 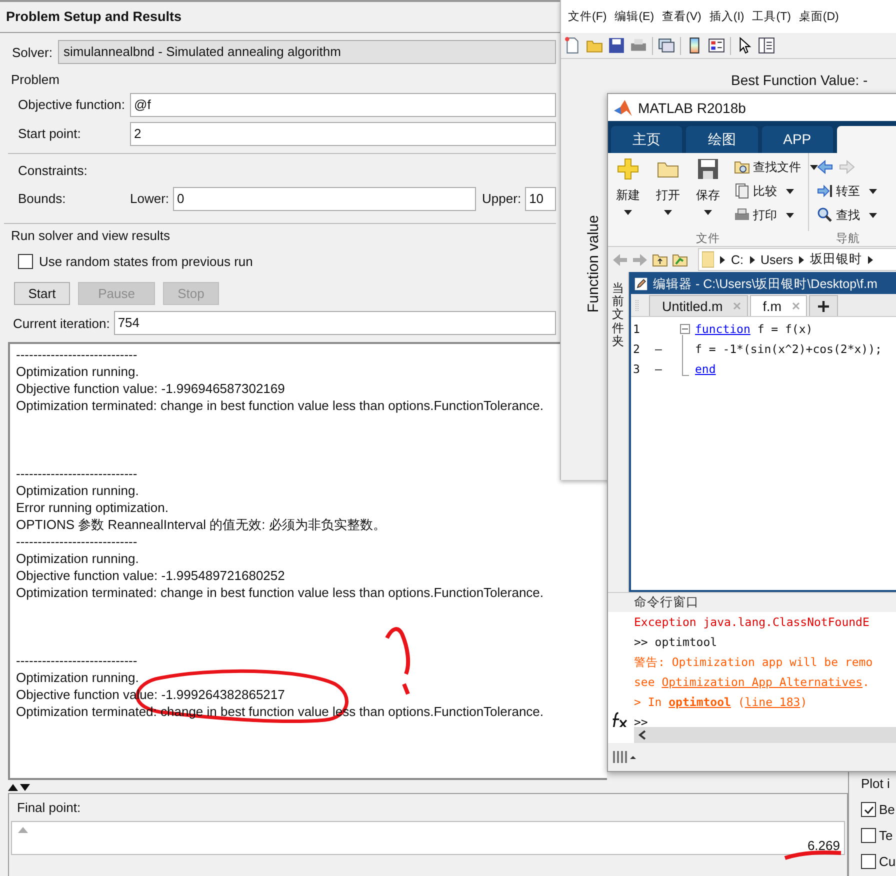 I want to click on folder-search-icon, so click(x=742, y=167).